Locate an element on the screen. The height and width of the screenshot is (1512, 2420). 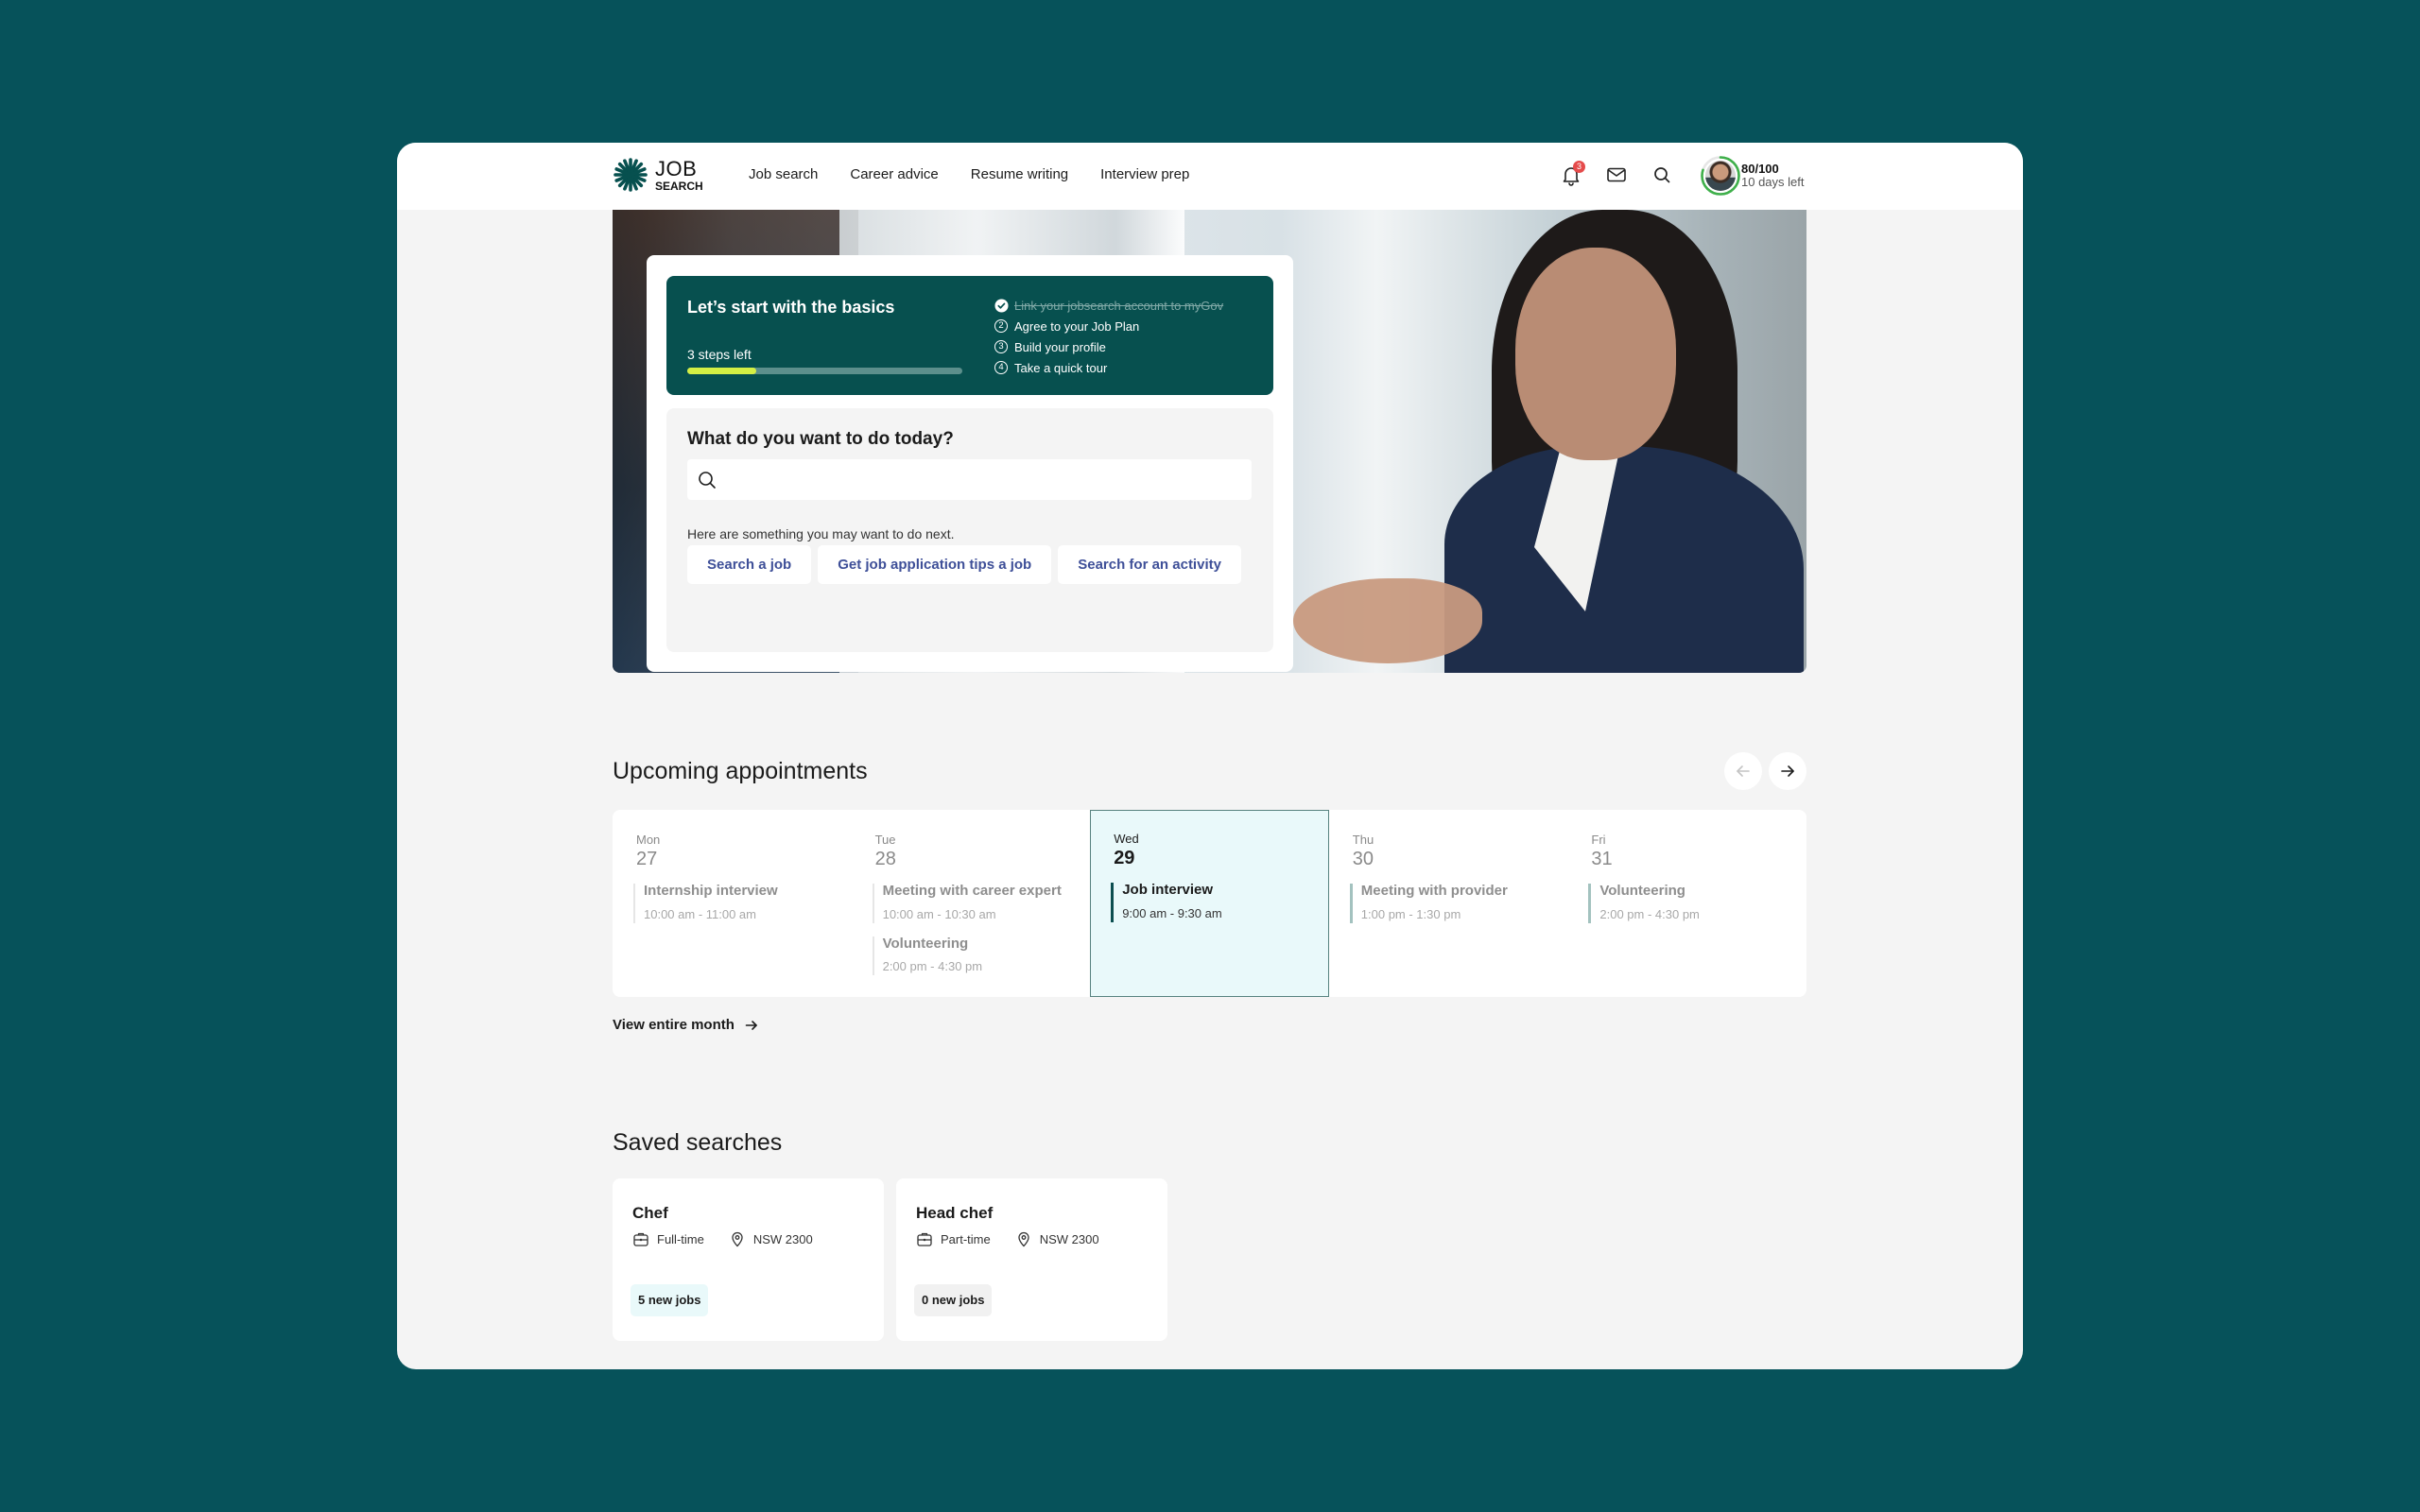
appointment-item: Internship interview 10:00 am - 11:00 am is located at coordinates (742, 903).